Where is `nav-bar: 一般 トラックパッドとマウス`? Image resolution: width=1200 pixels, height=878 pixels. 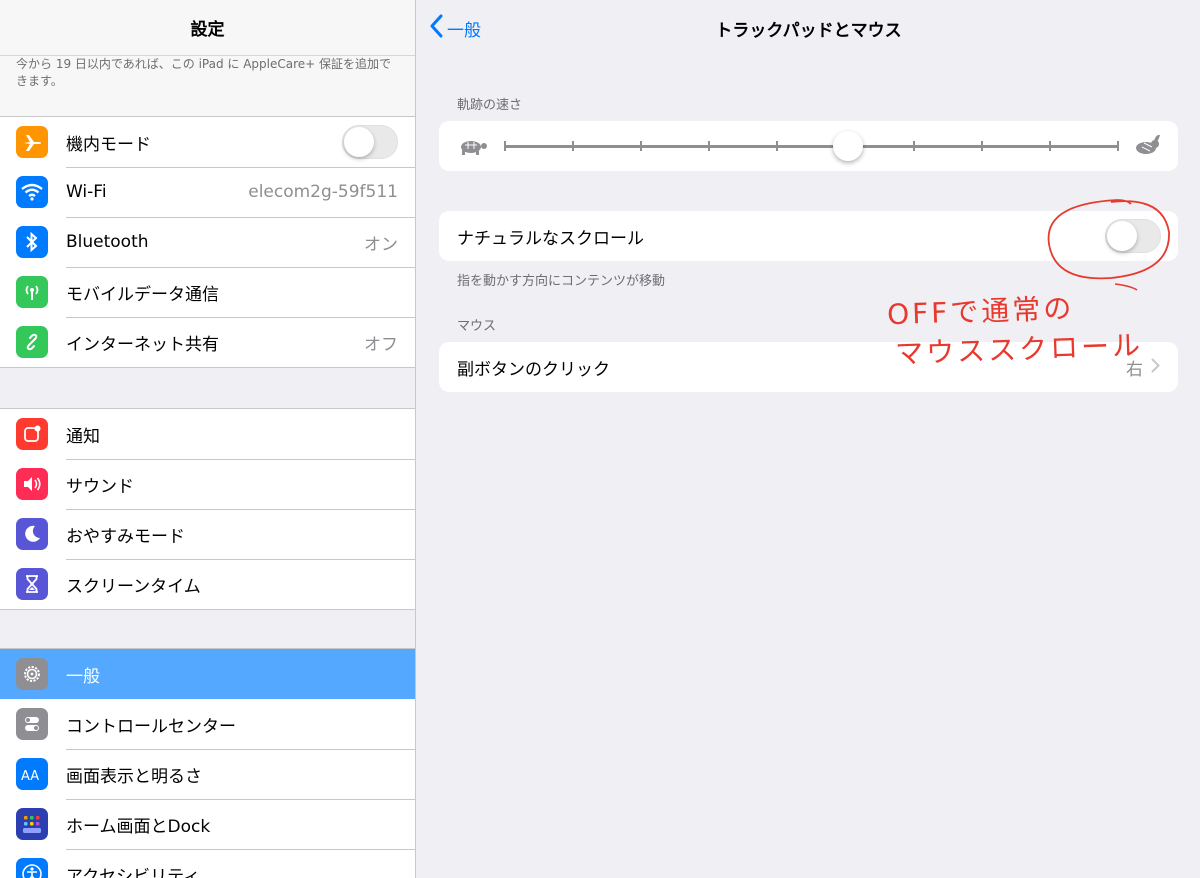 nav-bar: 一般 トラックパッドとマウス is located at coordinates (808, 28).